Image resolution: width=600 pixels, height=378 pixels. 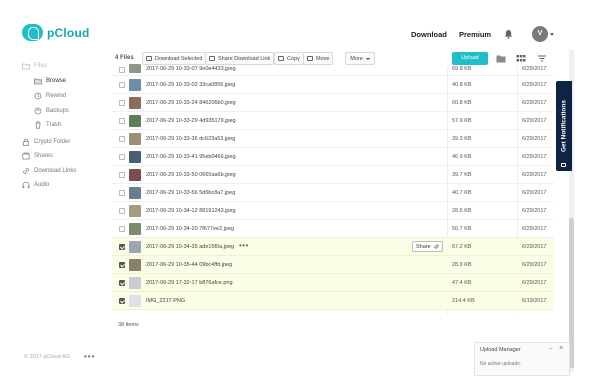 What do you see at coordinates (563, 165) in the screenshot?
I see `notification-icon` at bounding box center [563, 165].